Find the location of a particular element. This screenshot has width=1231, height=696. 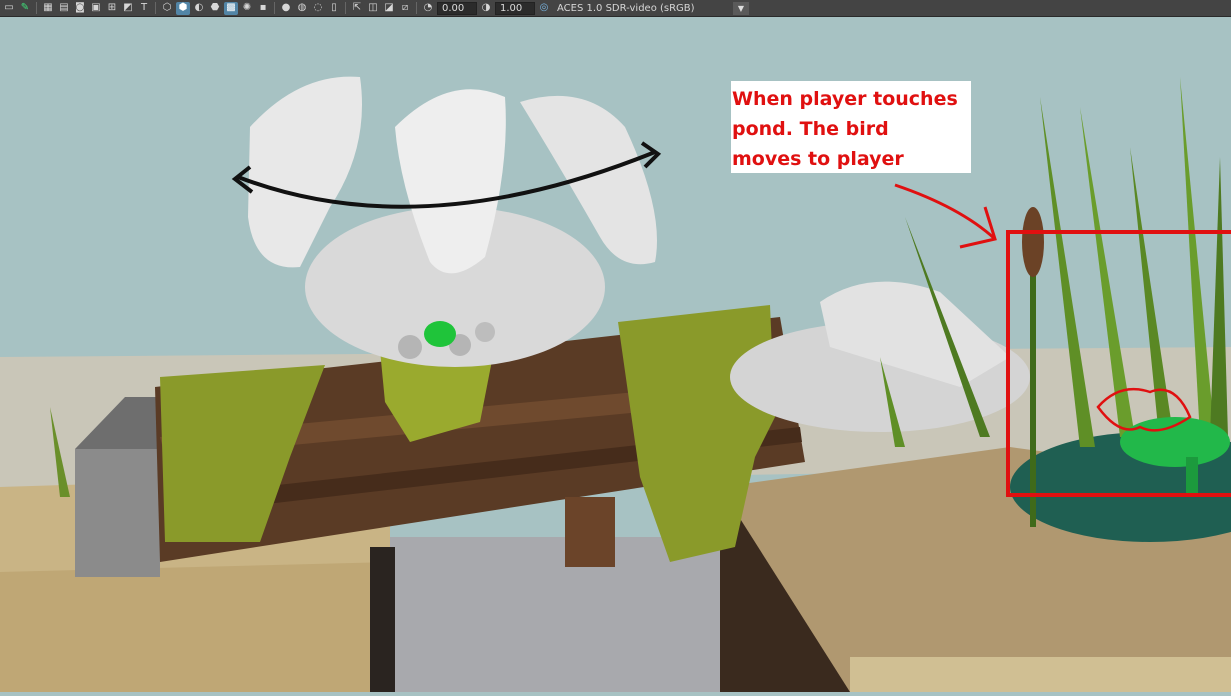

annotation-line: When player touches is located at coordinates (845, 99).